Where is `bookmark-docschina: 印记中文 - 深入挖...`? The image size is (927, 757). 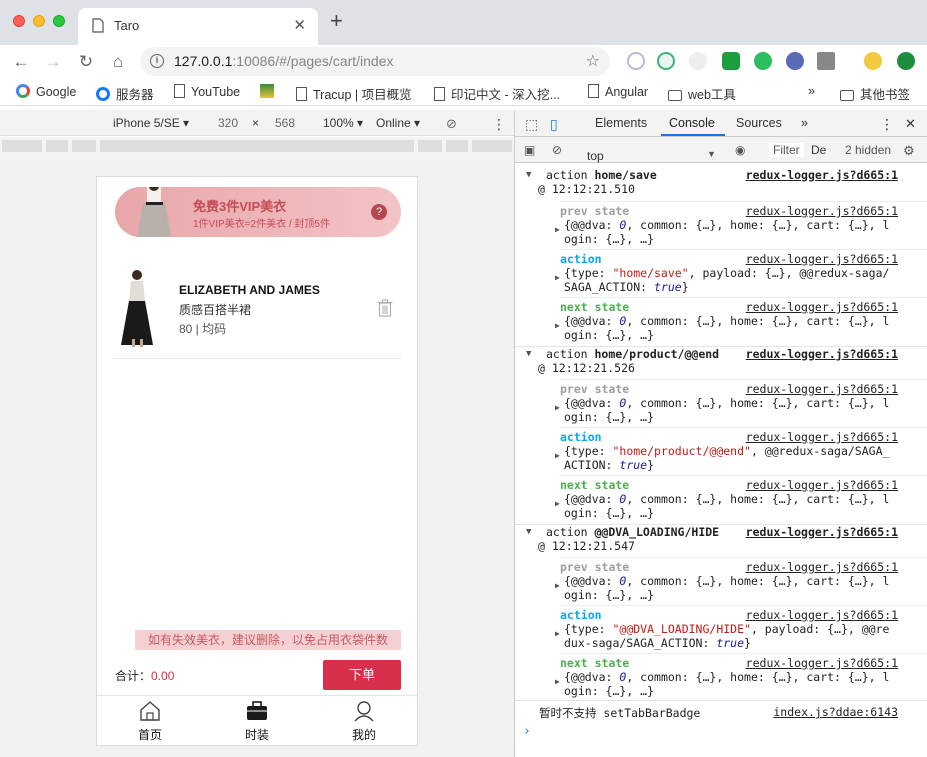
bookmark-docschina: 印记中文 - 深入挖... is located at coordinates (497, 93).